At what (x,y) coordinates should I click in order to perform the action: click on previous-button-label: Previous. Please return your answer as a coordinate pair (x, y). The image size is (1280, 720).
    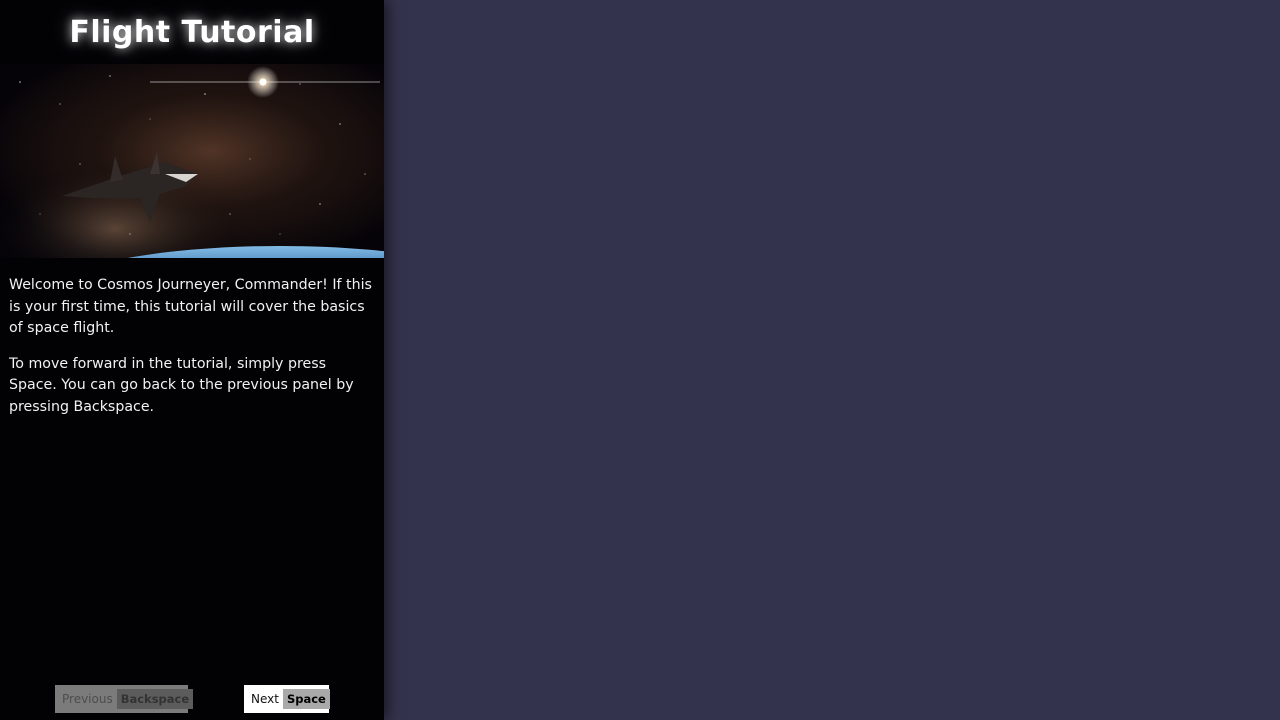
    Looking at the image, I should click on (87, 699).